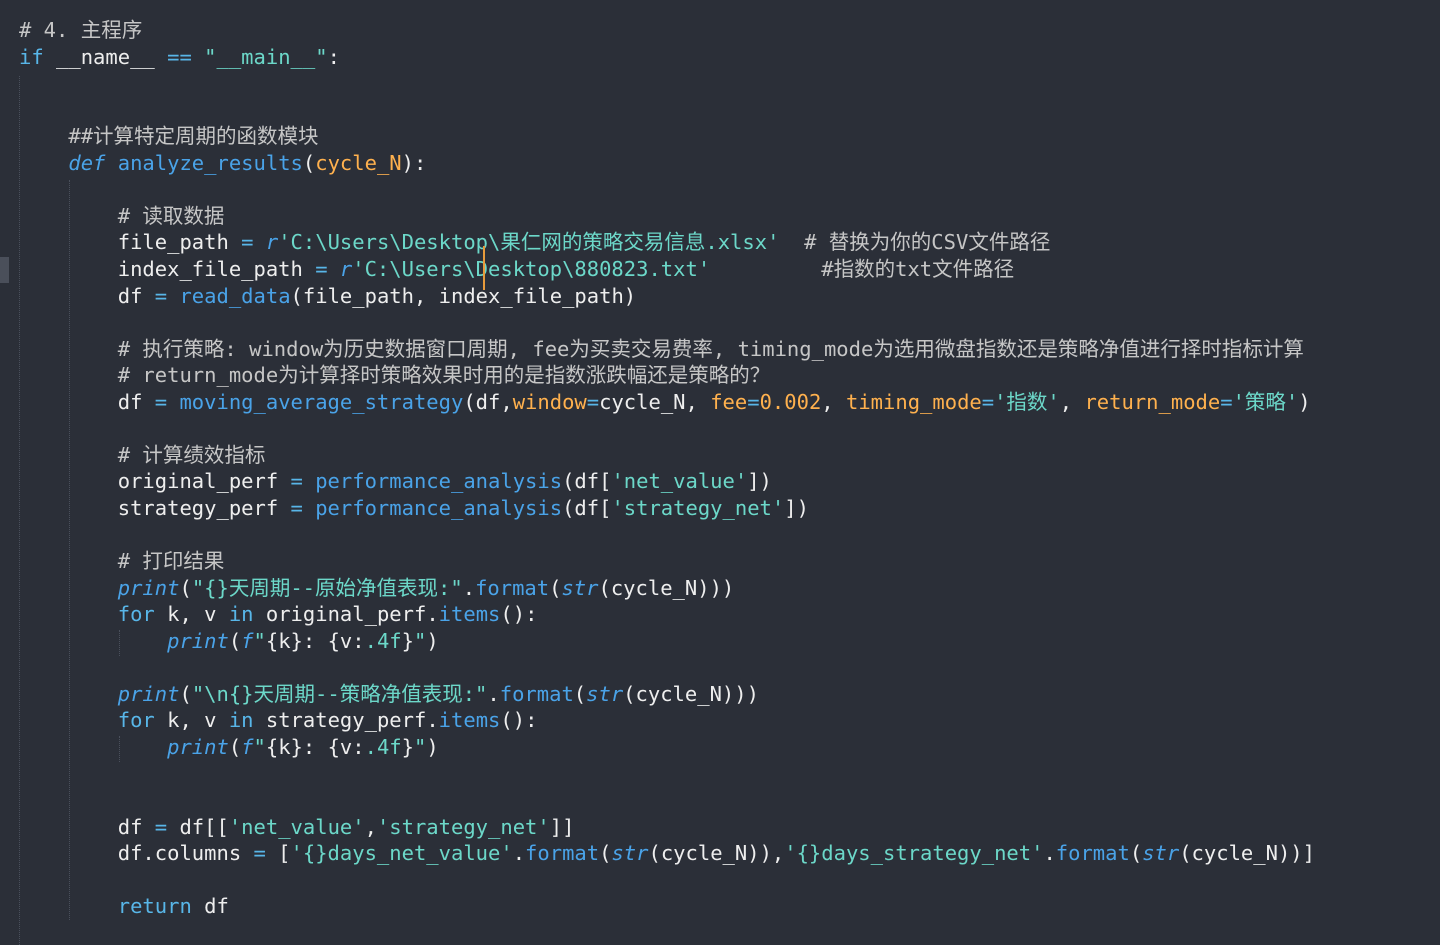 This screenshot has width=1440, height=945. Describe the element at coordinates (716, 853) in the screenshot. I see `code-token: (cycle_N)),` at that location.